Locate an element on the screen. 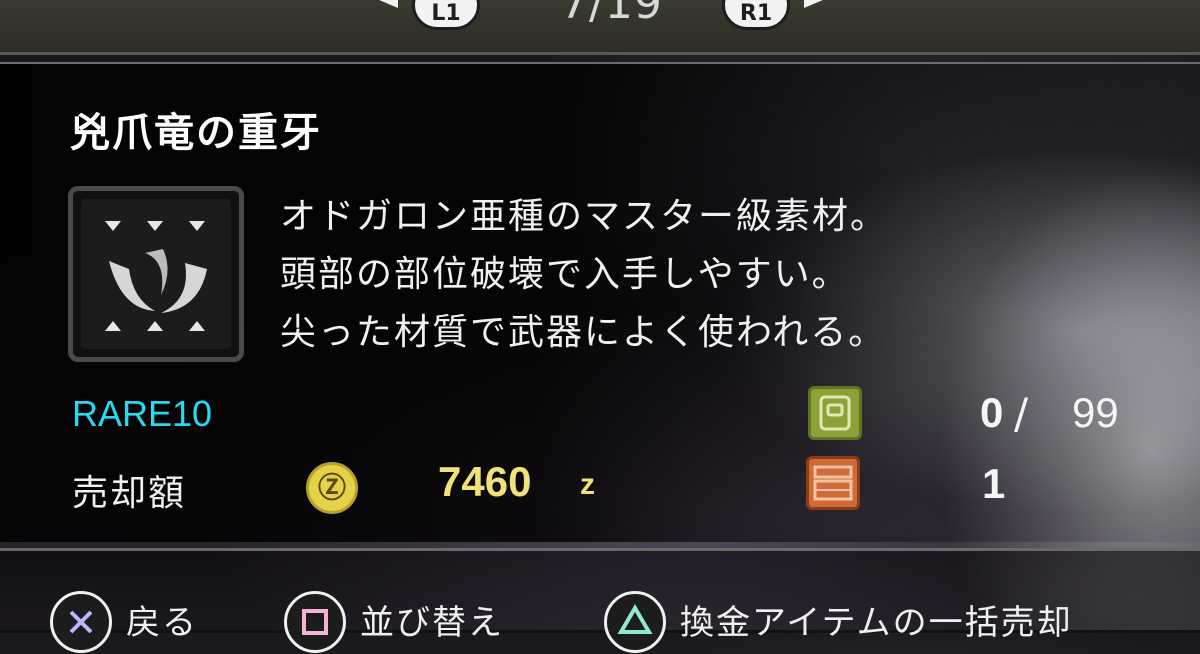 Image resolution: width=1200 pixels, height=654 pixels. item-icon-frame is located at coordinates (156, 274).